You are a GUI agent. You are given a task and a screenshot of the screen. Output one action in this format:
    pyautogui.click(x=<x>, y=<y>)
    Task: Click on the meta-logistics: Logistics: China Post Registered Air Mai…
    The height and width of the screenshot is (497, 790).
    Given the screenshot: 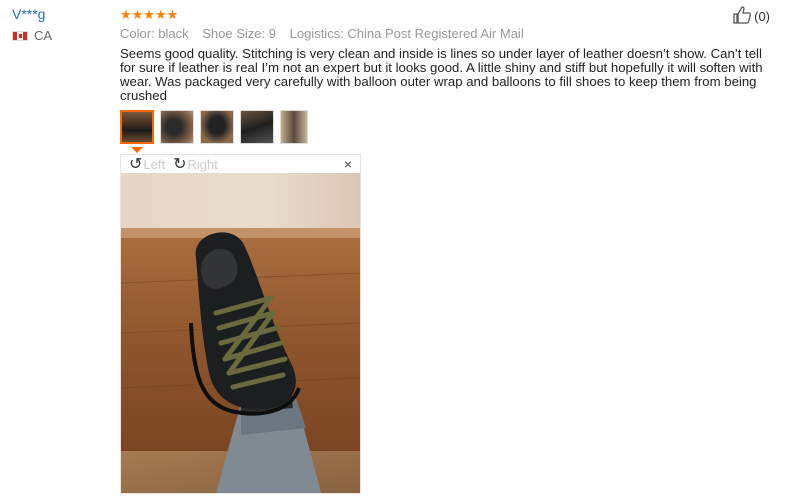 What is the action you would take?
    pyautogui.click(x=406, y=33)
    